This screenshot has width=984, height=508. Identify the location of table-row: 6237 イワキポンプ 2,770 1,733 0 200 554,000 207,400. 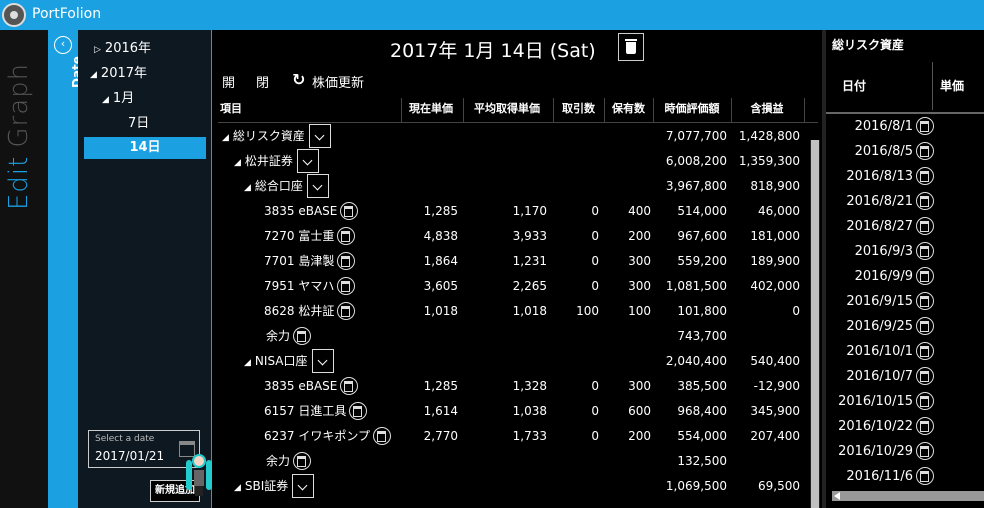
(512, 436).